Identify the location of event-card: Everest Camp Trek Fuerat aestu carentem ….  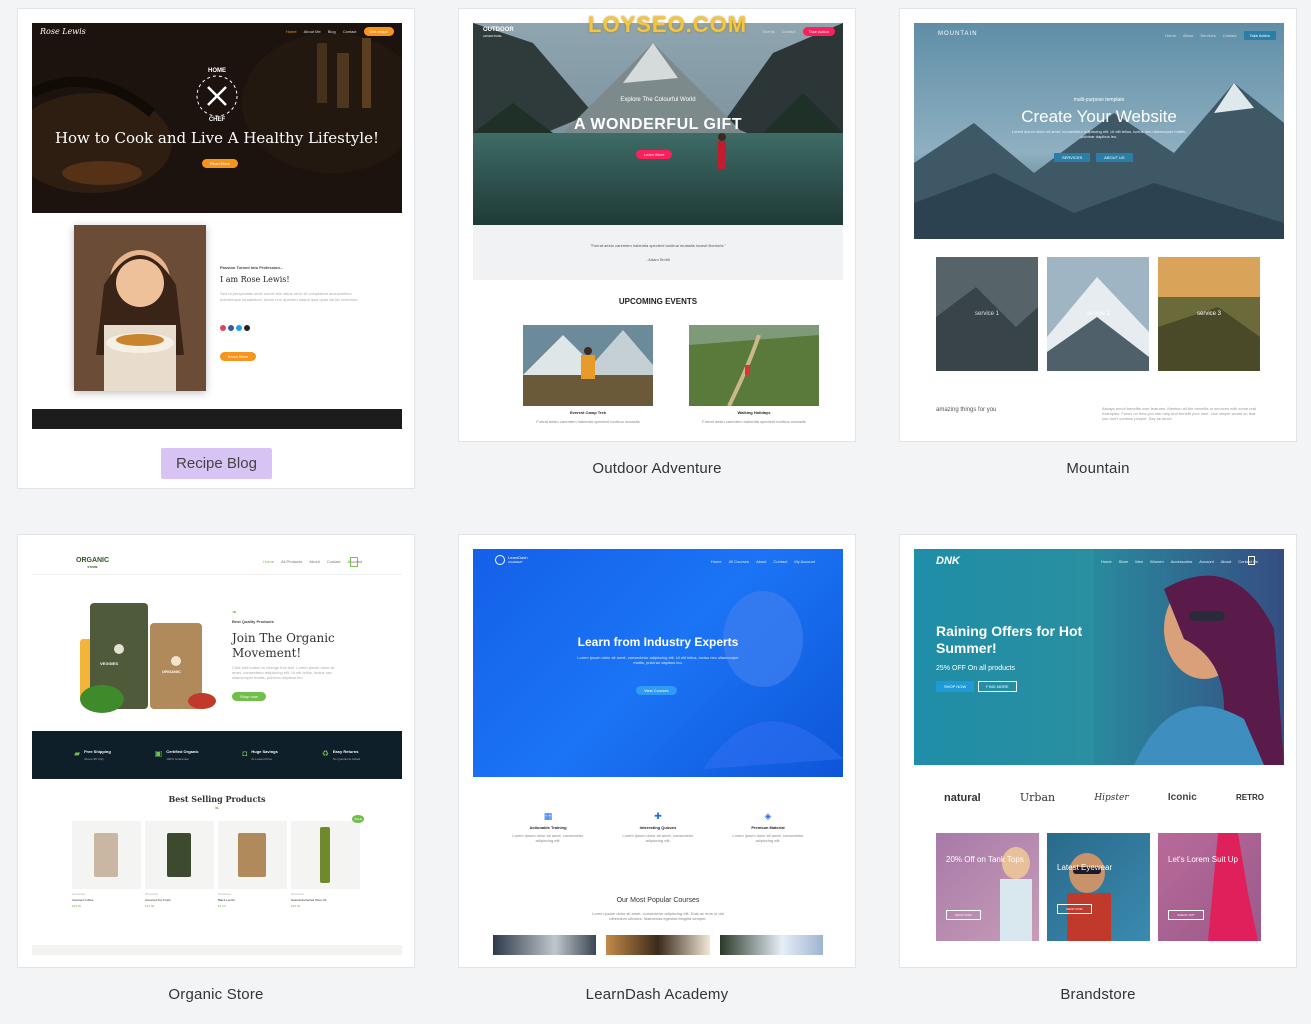
(588, 374).